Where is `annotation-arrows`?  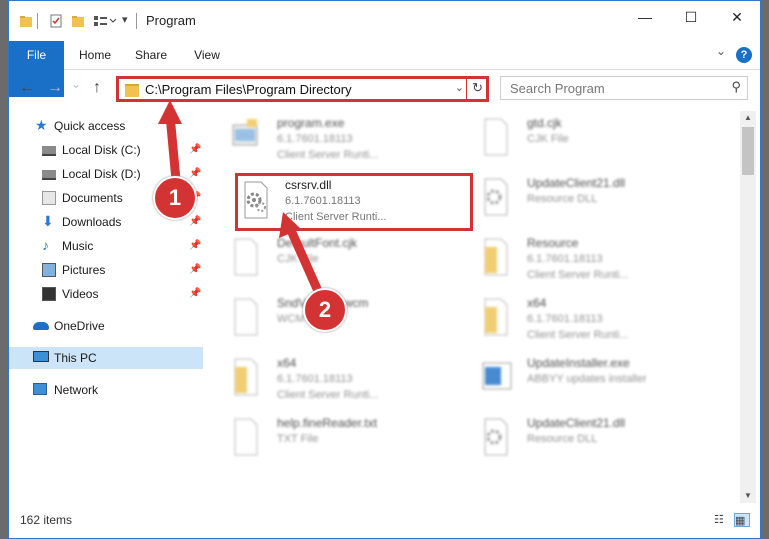
annotation-arrows is located at coordinates (242, 201).